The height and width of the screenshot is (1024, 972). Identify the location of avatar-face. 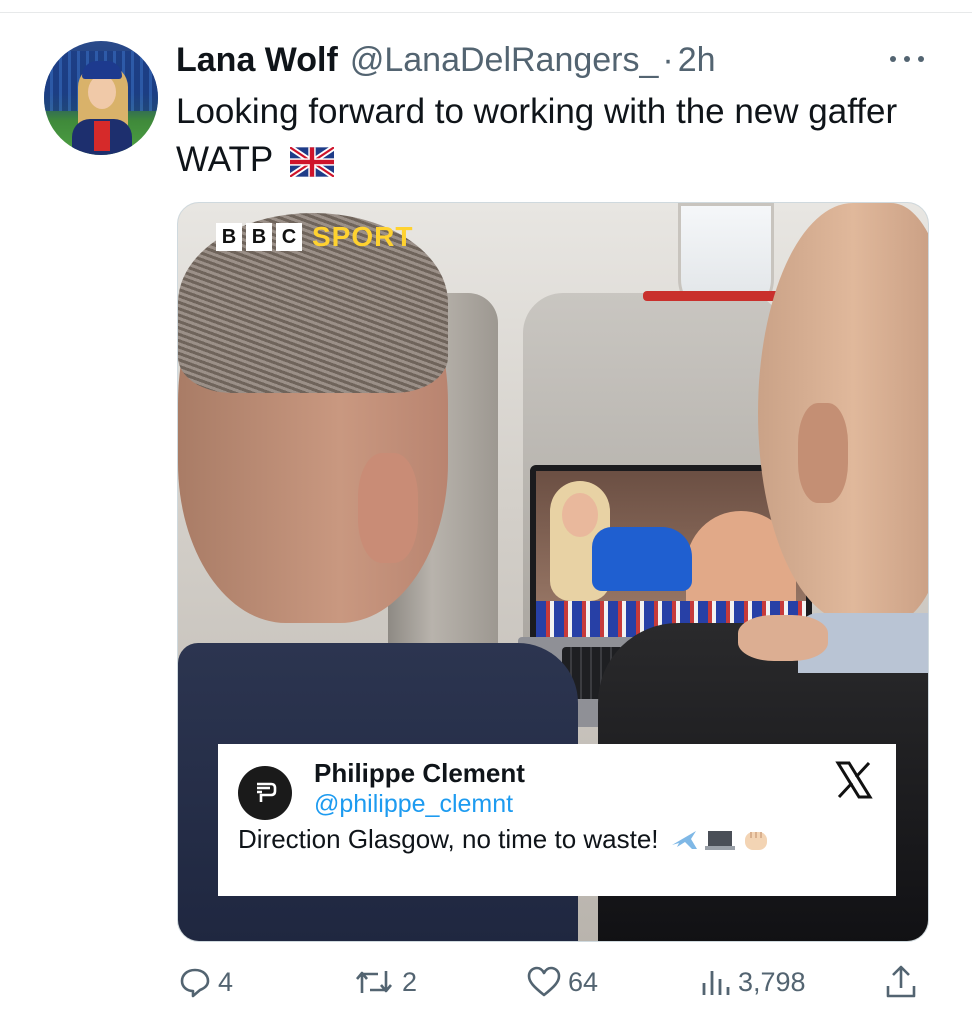
(102, 92).